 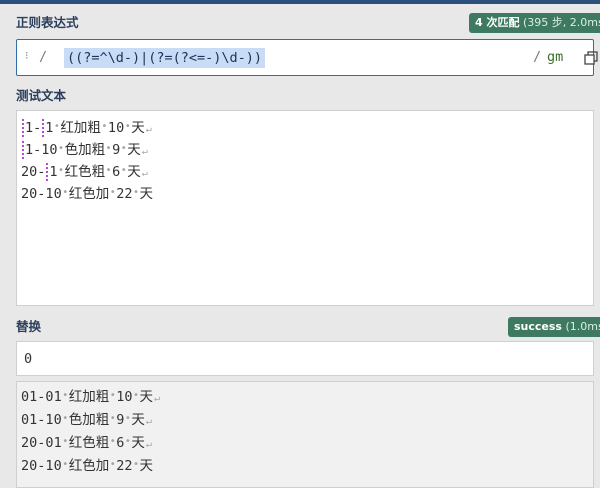 I want to click on regex-section-label: 正则表达式, so click(x=47, y=22).